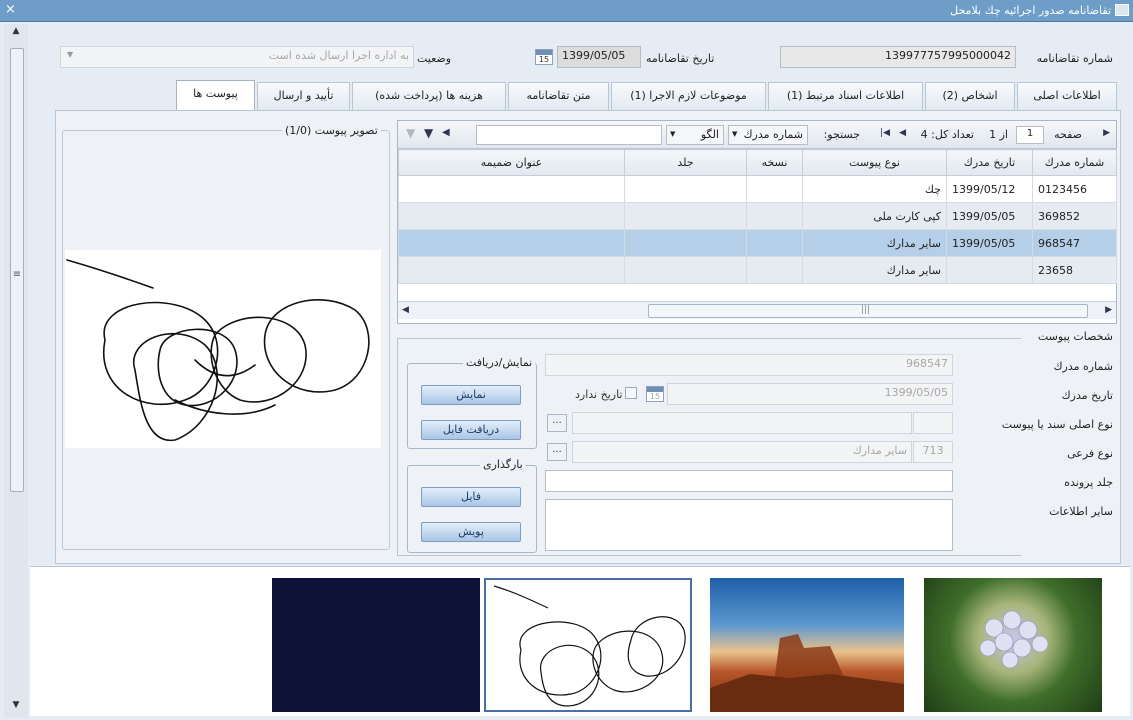 The image size is (1133, 720). What do you see at coordinates (749, 481) in the screenshot?
I see `volume-field` at bounding box center [749, 481].